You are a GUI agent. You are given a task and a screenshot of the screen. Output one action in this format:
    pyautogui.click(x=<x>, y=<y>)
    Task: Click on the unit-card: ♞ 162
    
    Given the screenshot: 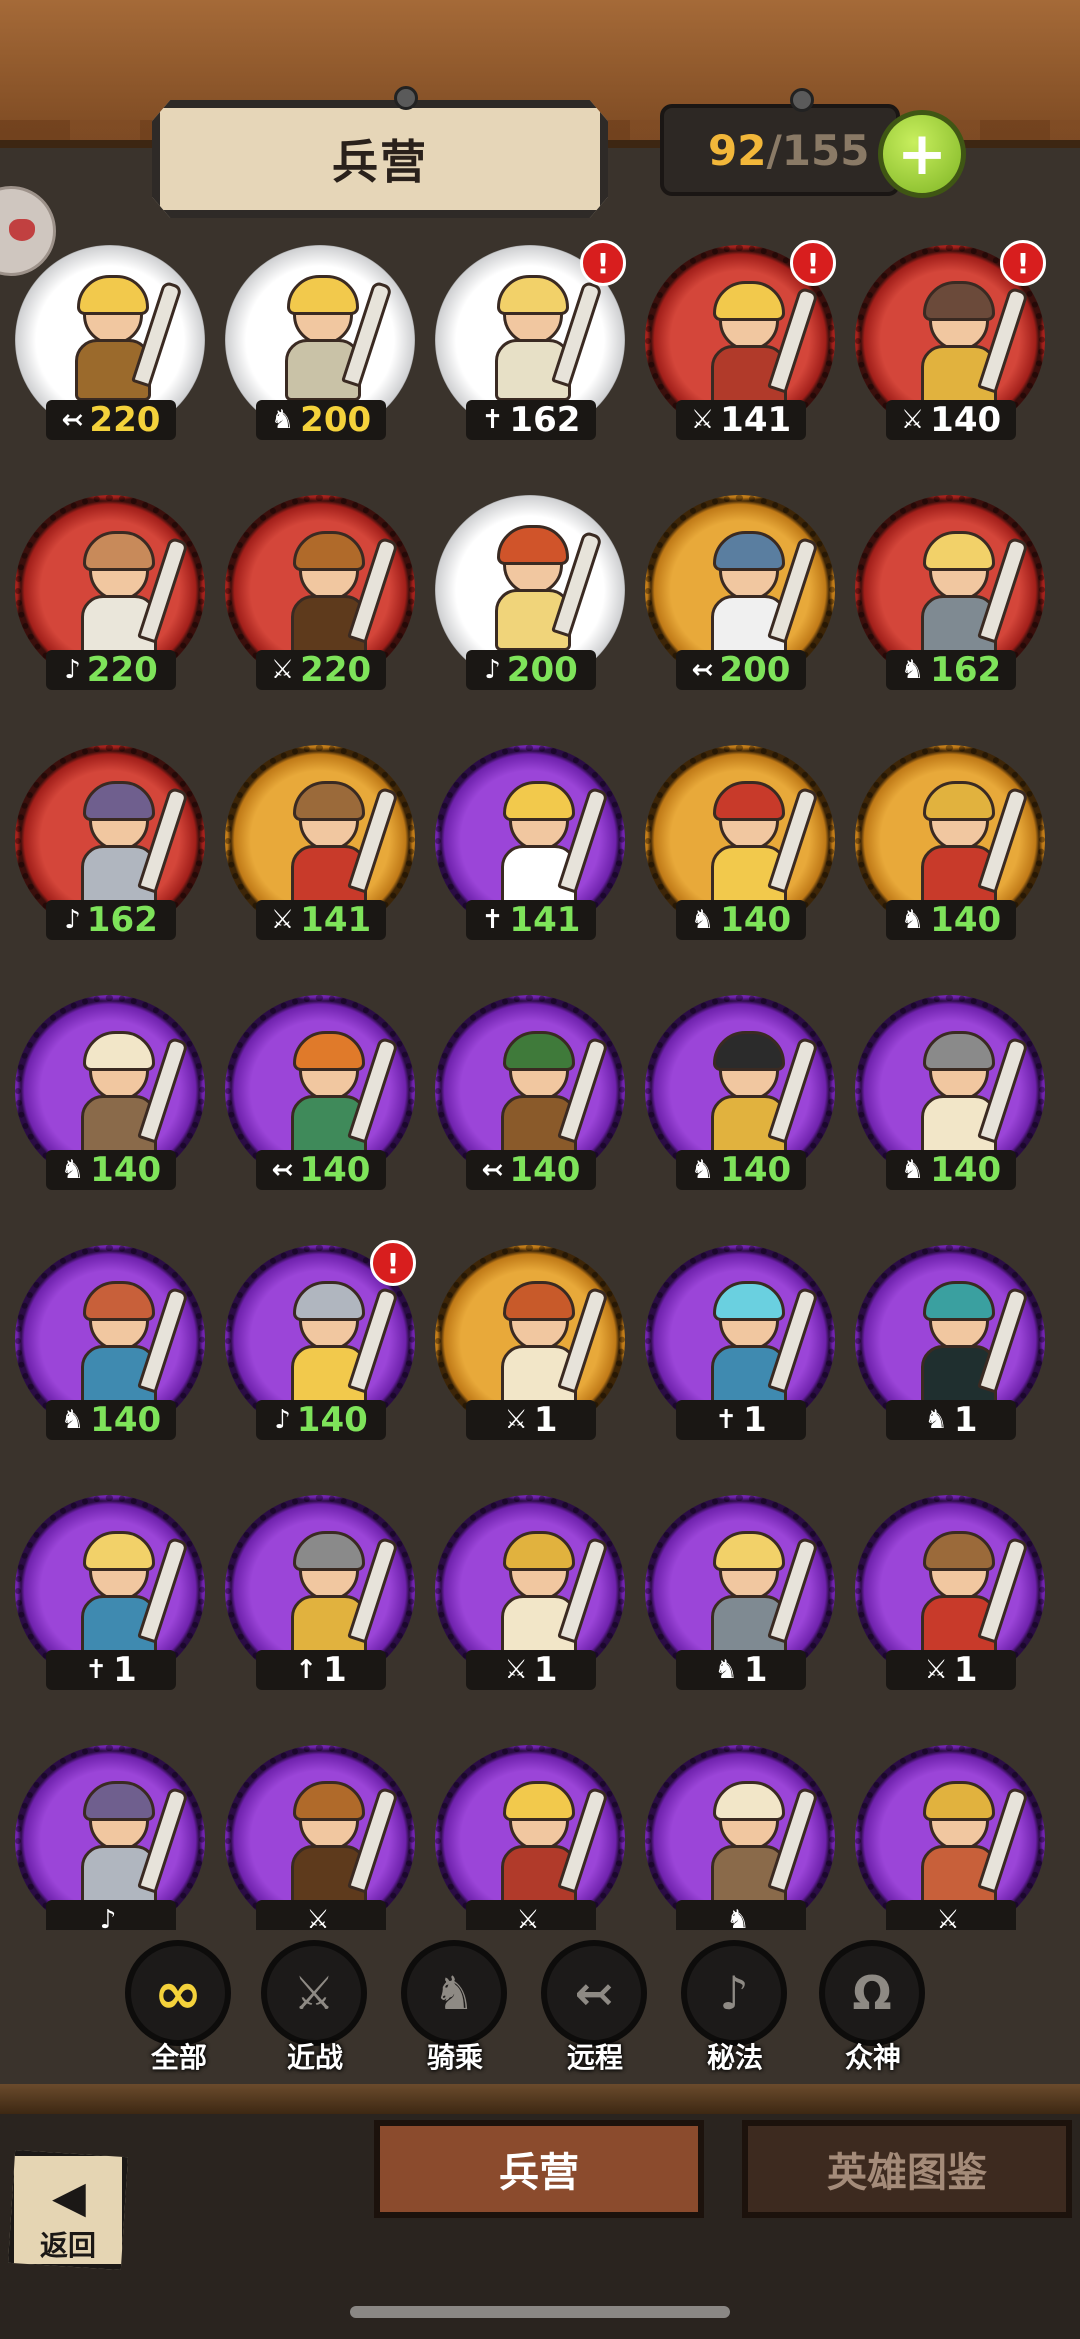 What is the action you would take?
    pyautogui.click(x=950, y=590)
    